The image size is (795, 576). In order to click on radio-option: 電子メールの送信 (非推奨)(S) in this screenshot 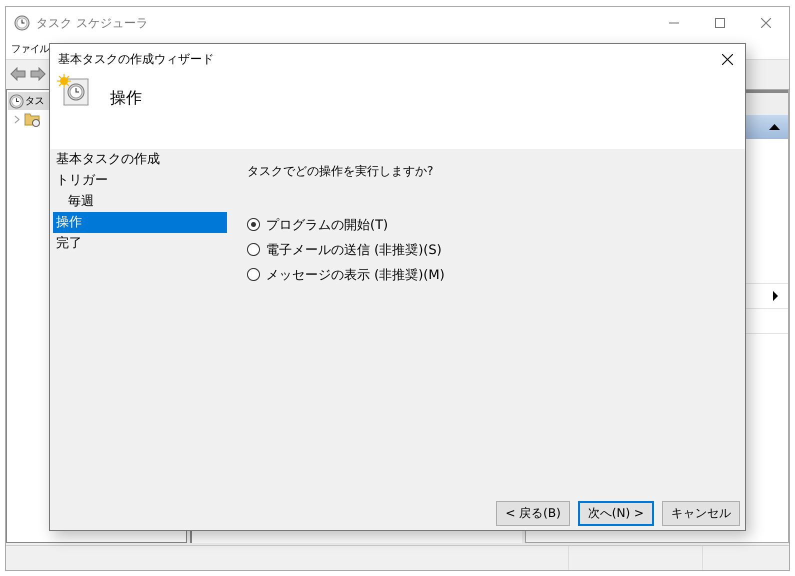, I will do `click(496, 249)`.